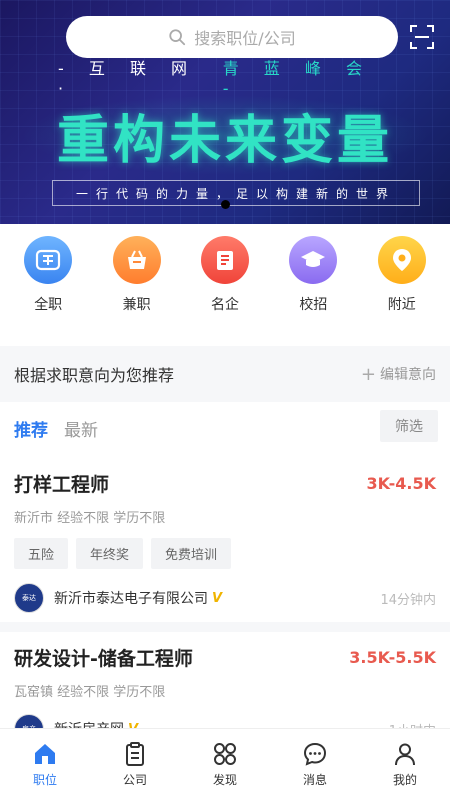  Describe the element at coordinates (48, 286) in the screenshot. I see `category-fulltime: 全职` at that location.